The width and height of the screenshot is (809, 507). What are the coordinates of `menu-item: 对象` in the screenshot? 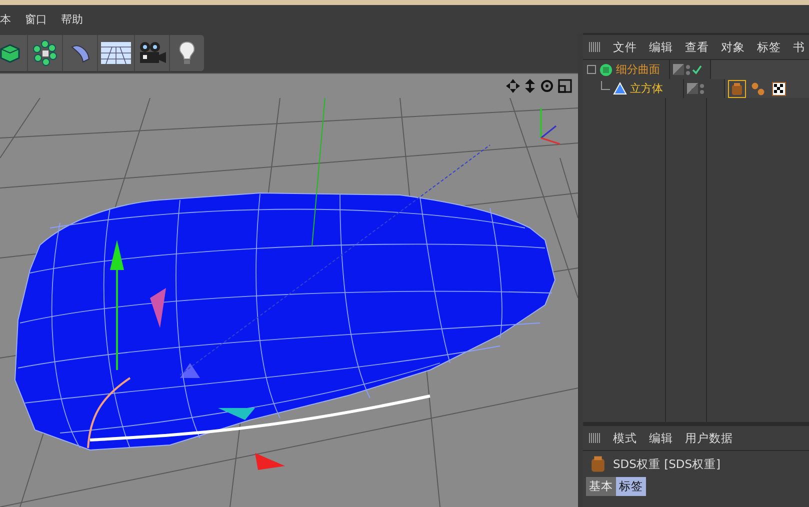 It's located at (733, 47).